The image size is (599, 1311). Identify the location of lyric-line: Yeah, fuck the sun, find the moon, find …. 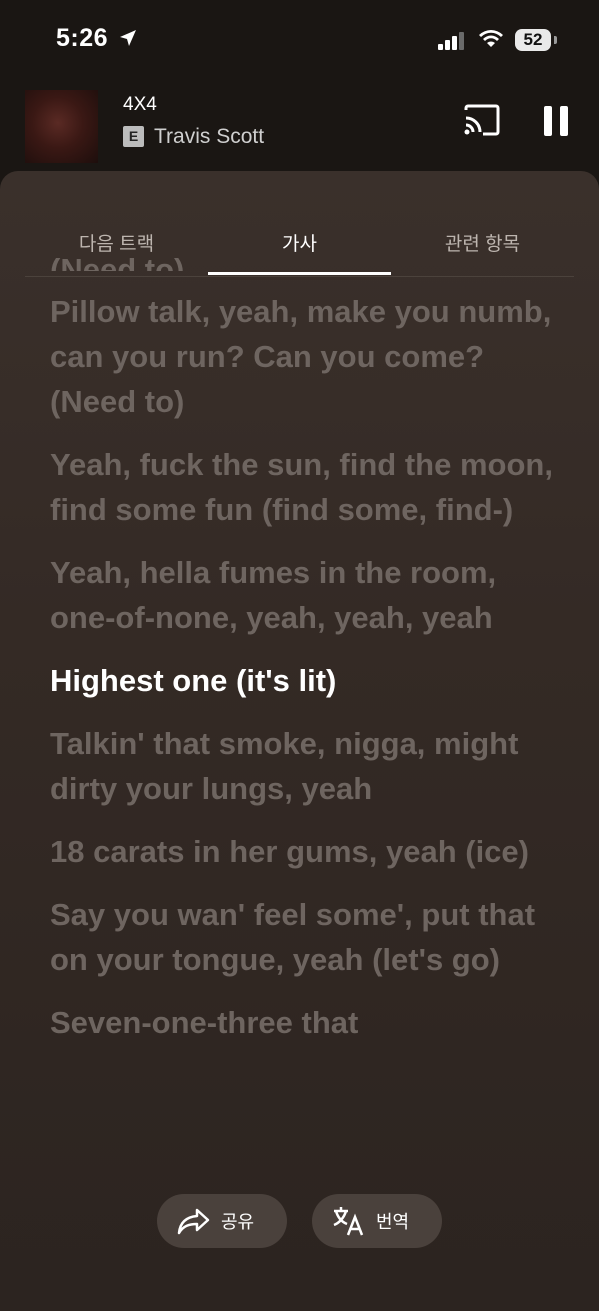
(305, 487).